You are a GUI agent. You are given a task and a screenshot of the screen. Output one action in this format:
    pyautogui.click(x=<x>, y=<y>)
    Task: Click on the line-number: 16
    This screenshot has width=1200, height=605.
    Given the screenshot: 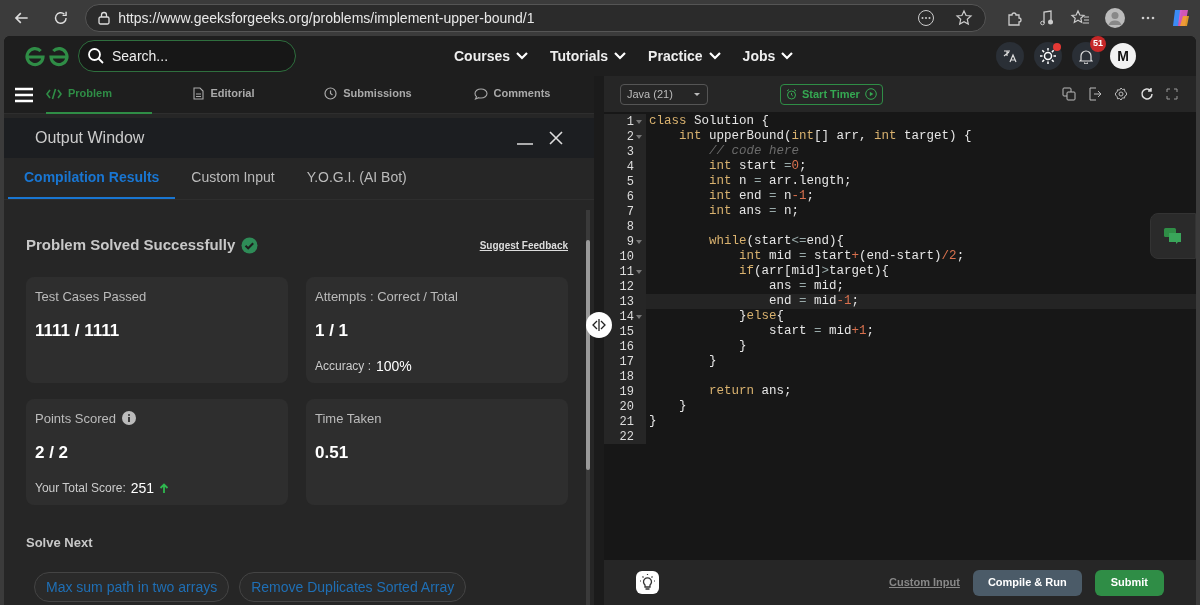 What is the action you would take?
    pyautogui.click(x=626, y=347)
    